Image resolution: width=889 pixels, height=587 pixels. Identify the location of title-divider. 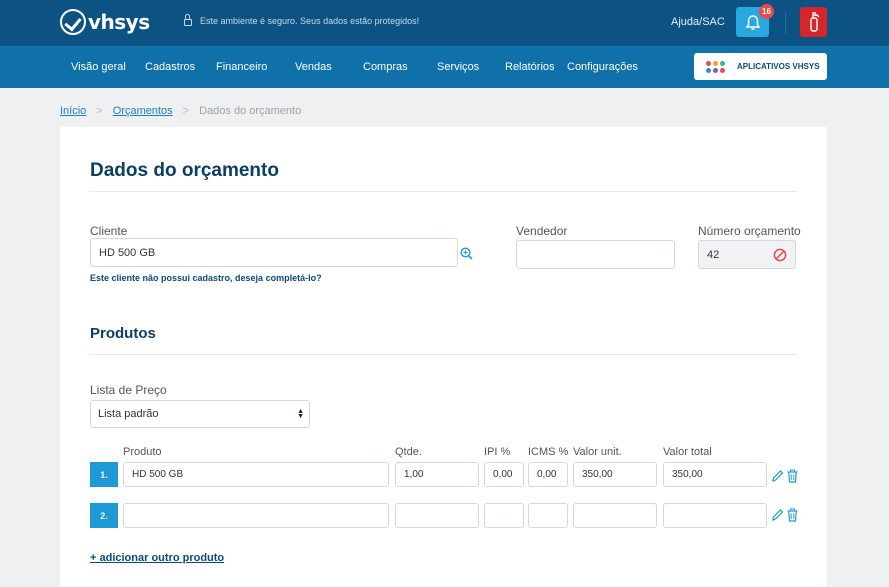
(443, 191).